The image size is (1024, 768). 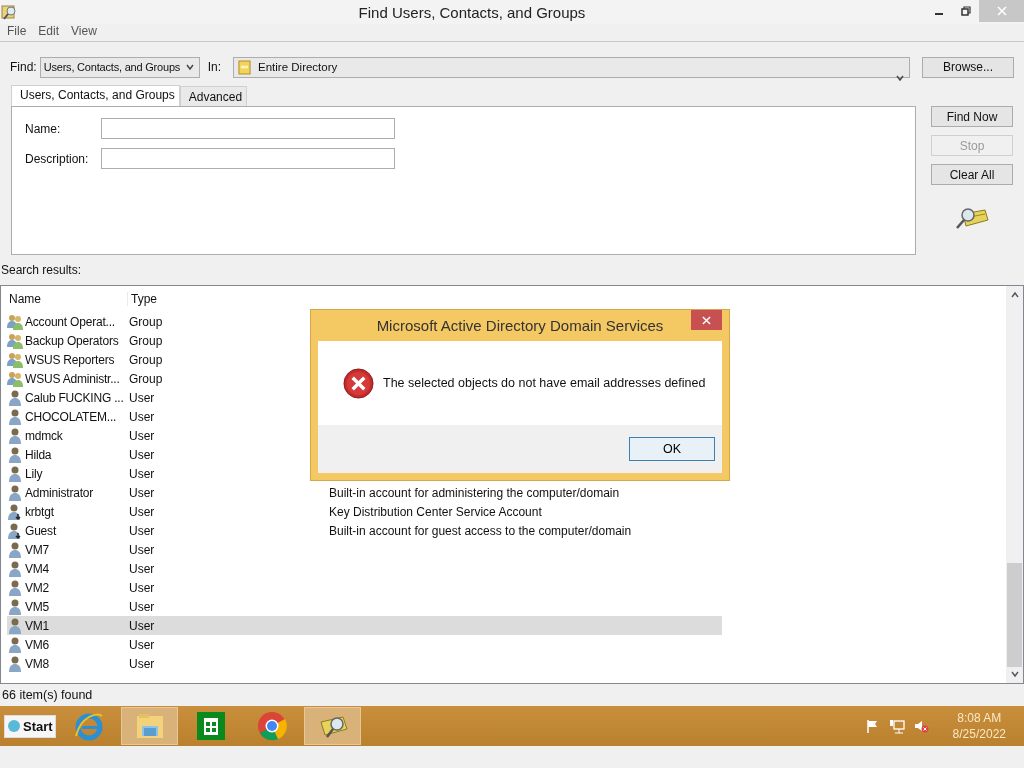 What do you see at coordinates (544, 383) in the screenshot?
I see `dialog-message: The selected objects do not have email addresses defined` at bounding box center [544, 383].